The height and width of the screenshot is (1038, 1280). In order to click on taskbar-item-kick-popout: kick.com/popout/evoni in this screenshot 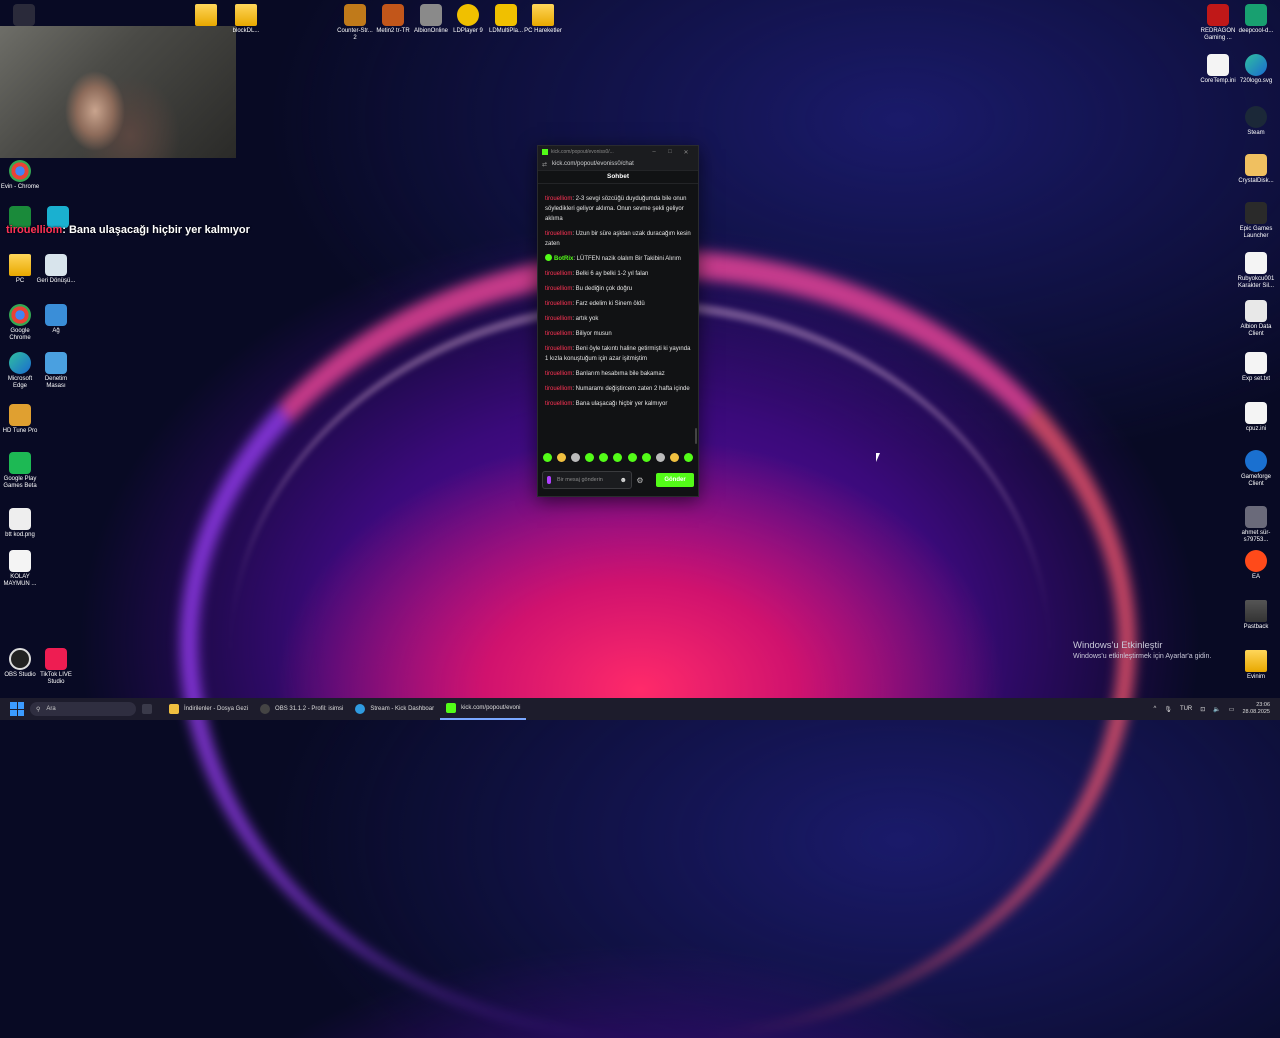, I will do `click(483, 709)`.